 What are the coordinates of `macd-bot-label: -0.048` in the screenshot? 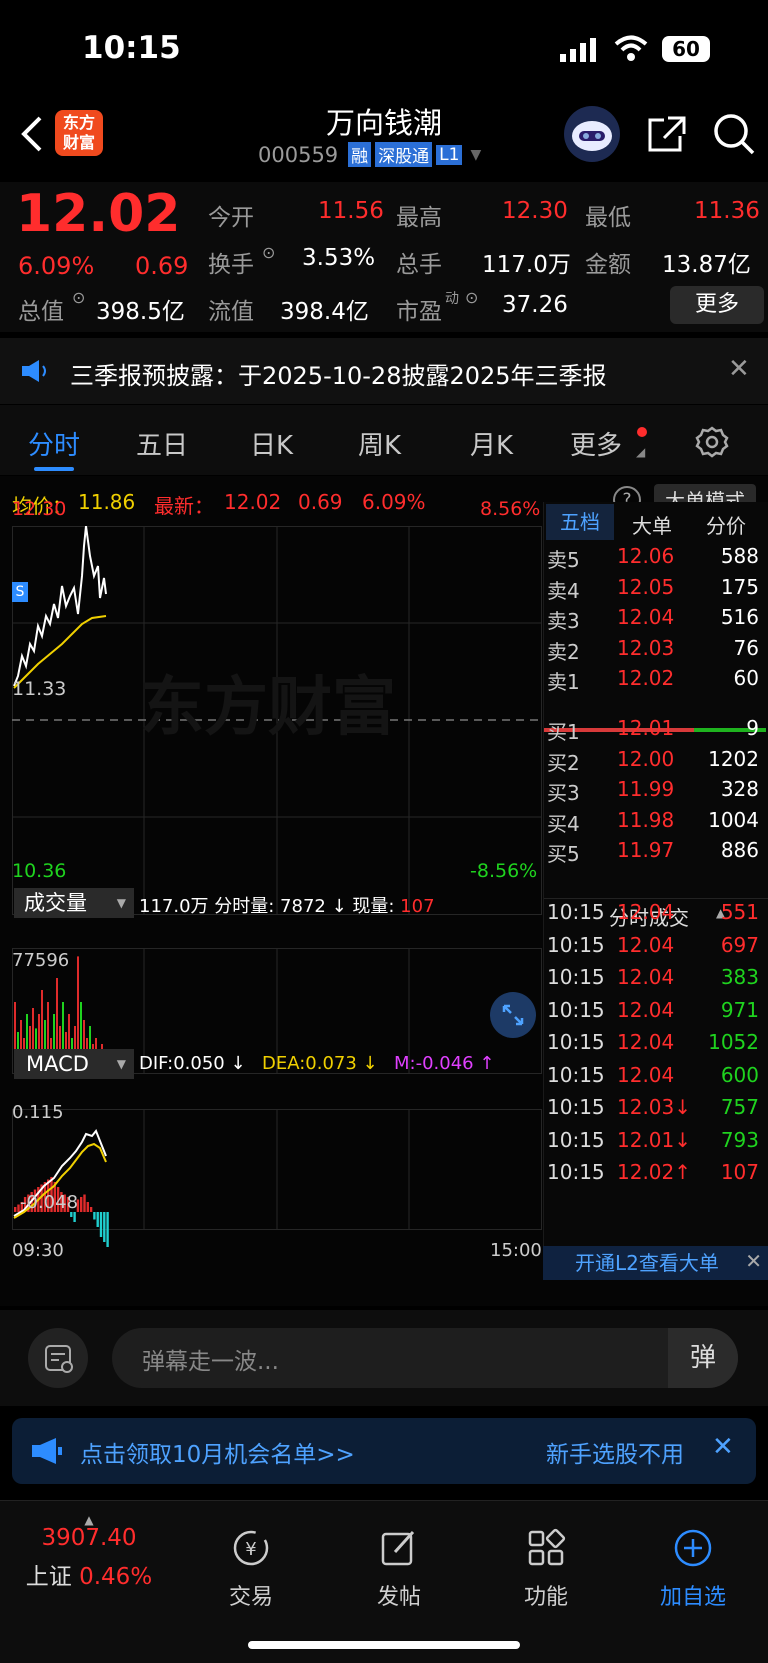 It's located at (49, 1202).